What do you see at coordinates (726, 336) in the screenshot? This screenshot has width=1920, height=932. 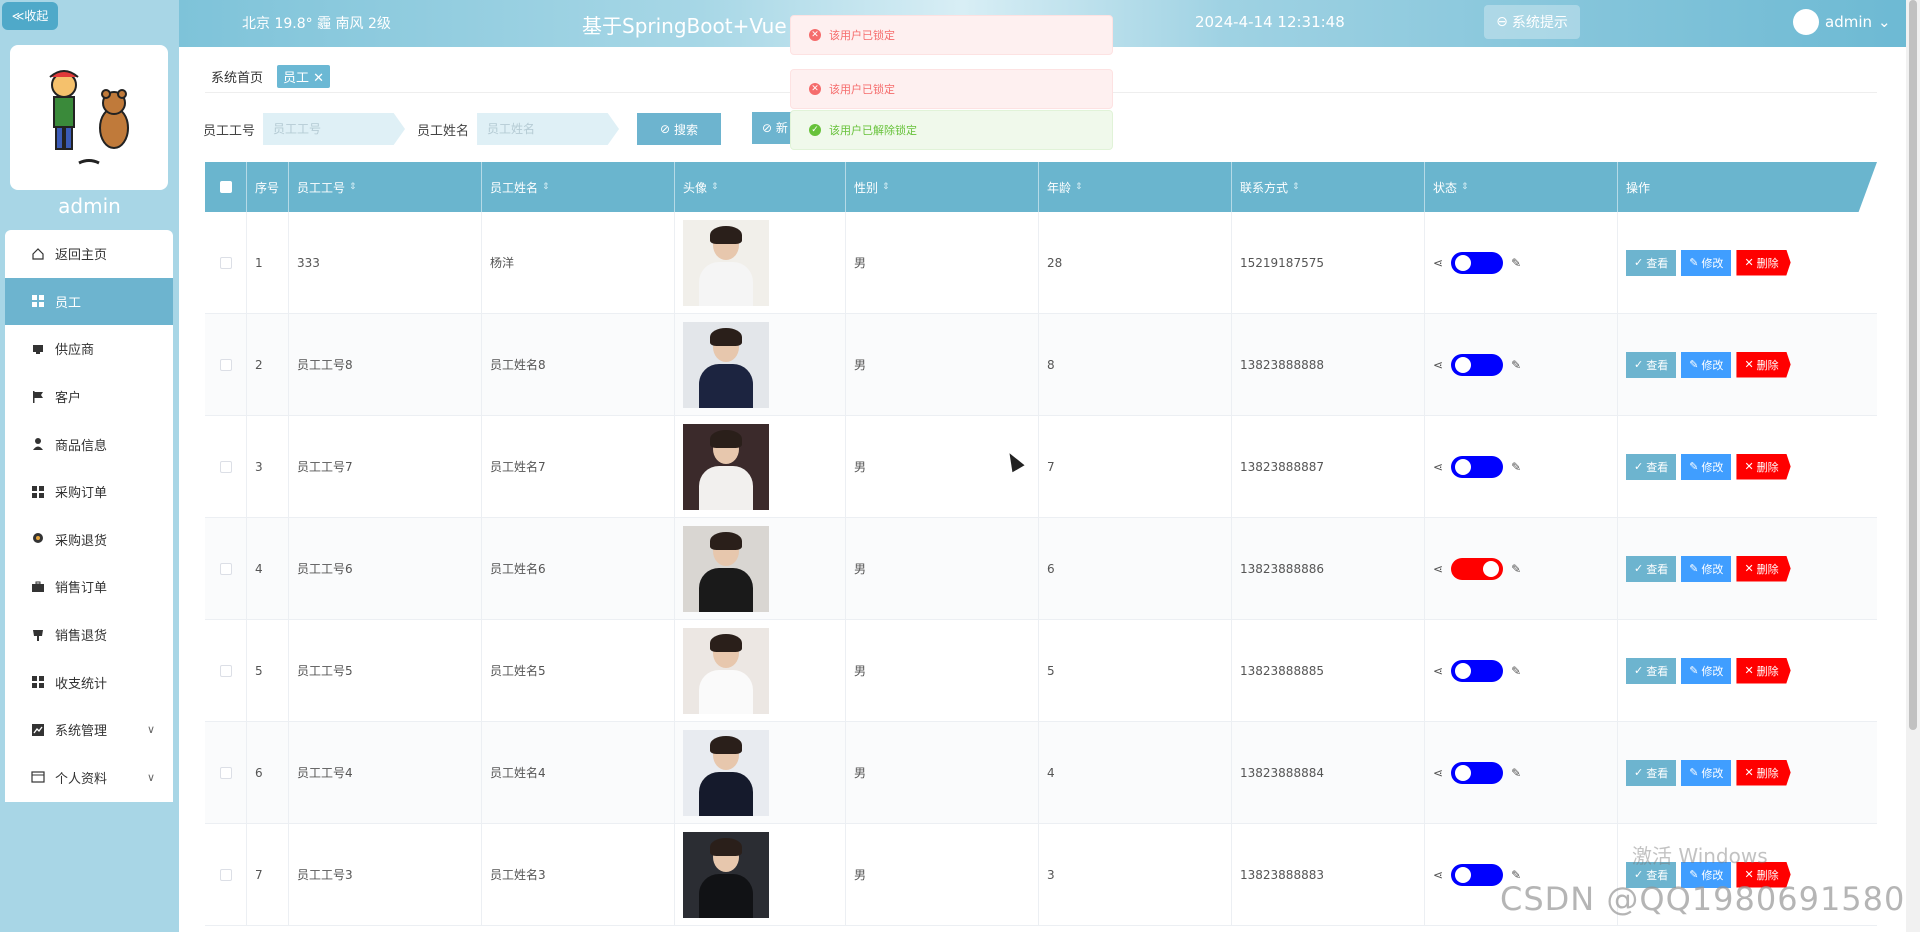 I see `photo-hair` at bounding box center [726, 336].